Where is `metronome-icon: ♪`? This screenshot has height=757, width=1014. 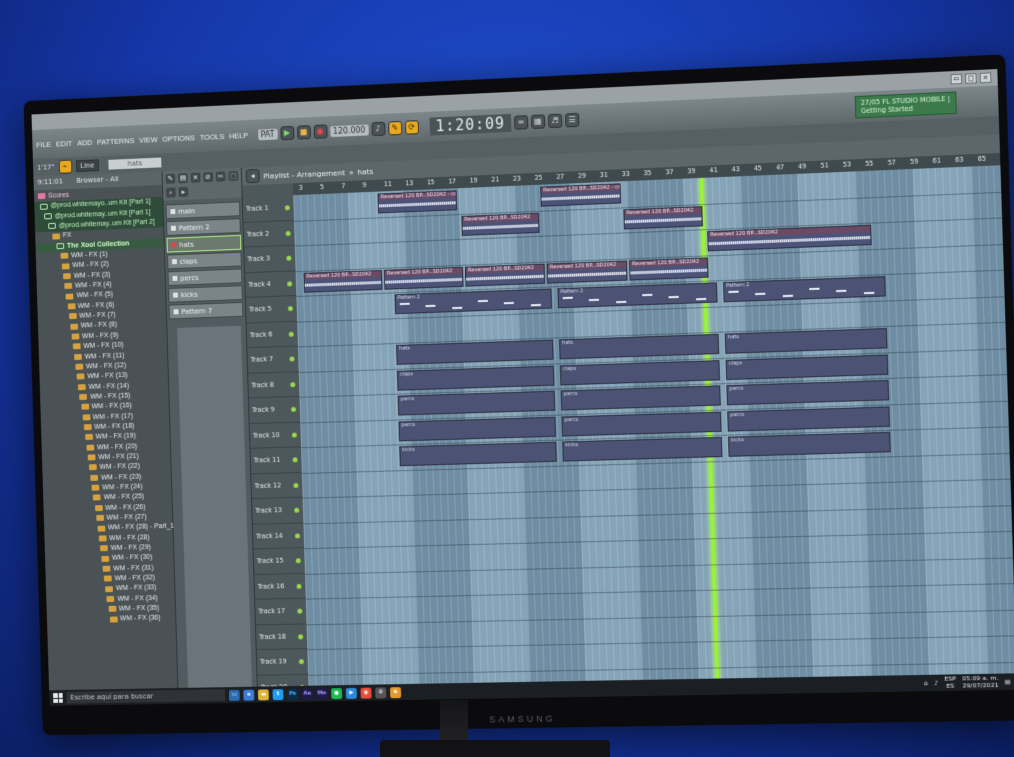
metronome-icon: ♪ is located at coordinates (378, 129).